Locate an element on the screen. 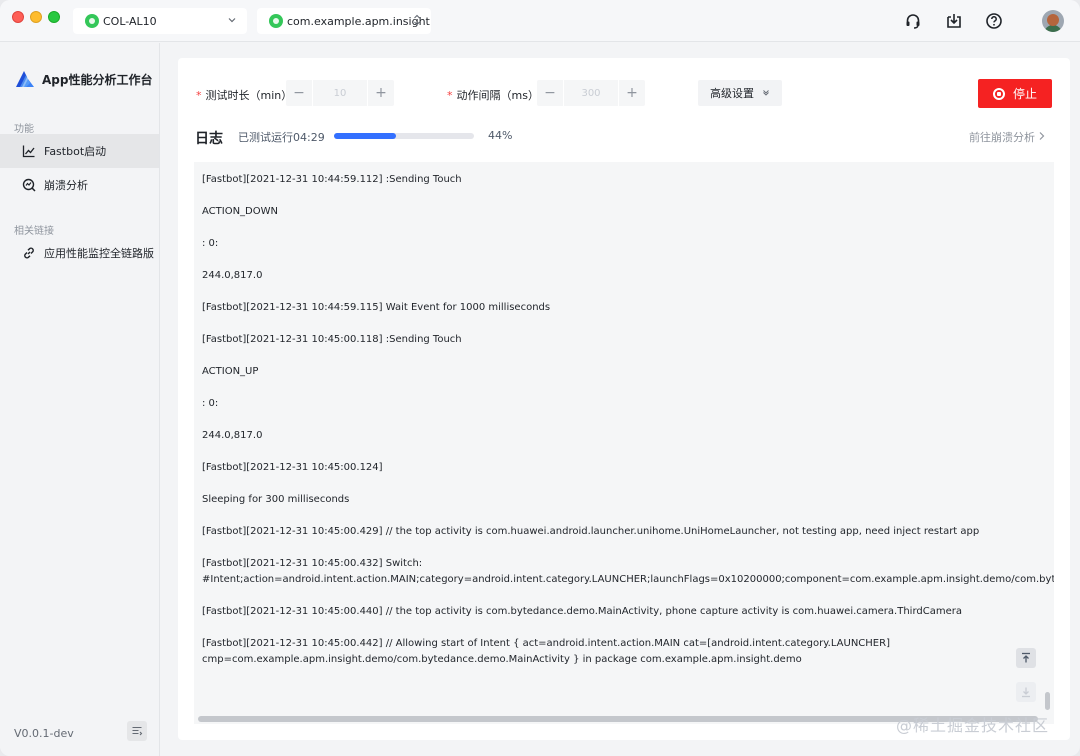  stop-icon is located at coordinates (998, 93).